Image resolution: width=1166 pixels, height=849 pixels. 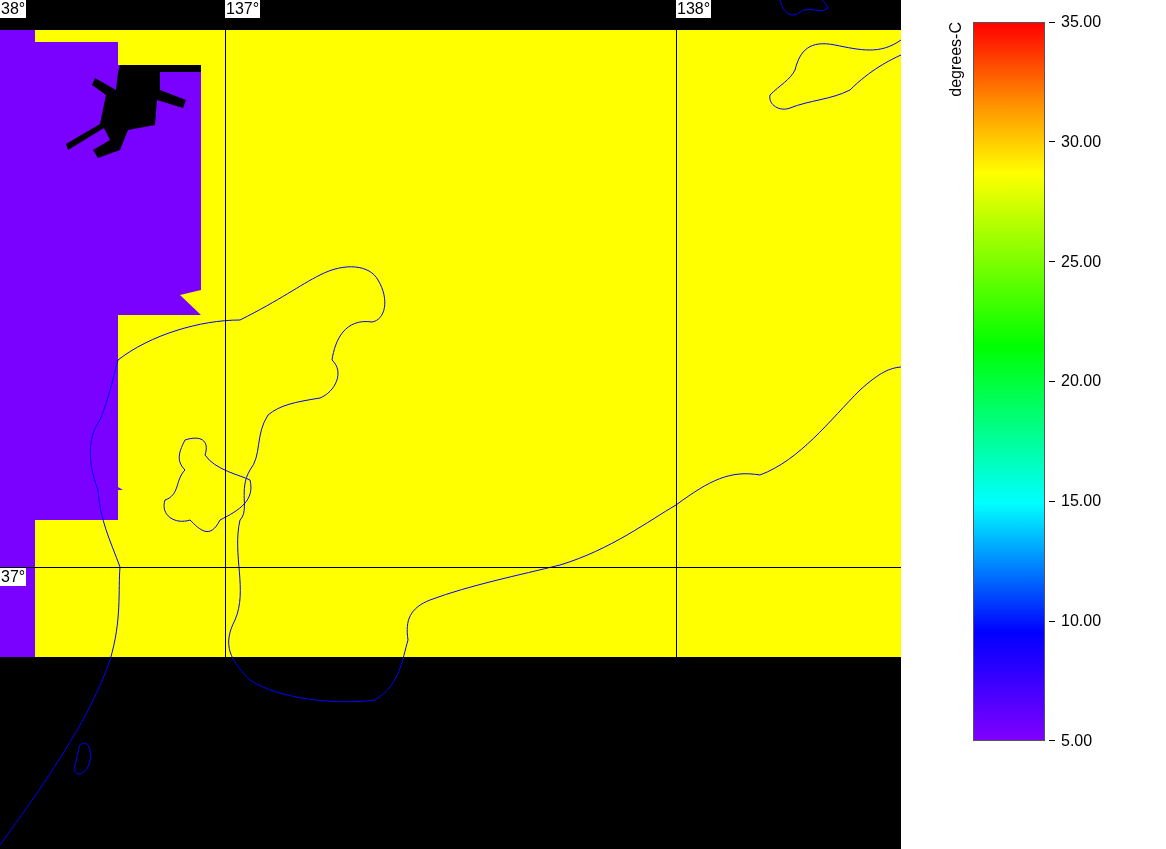 I want to click on scale-tick-label: 30.00, so click(x=1081, y=141).